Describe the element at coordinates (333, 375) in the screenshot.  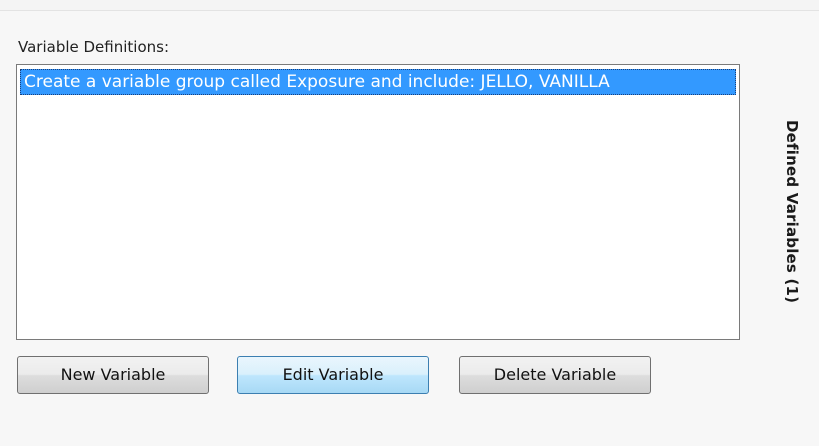
I see `edit-variable-button: Edit Variable` at that location.